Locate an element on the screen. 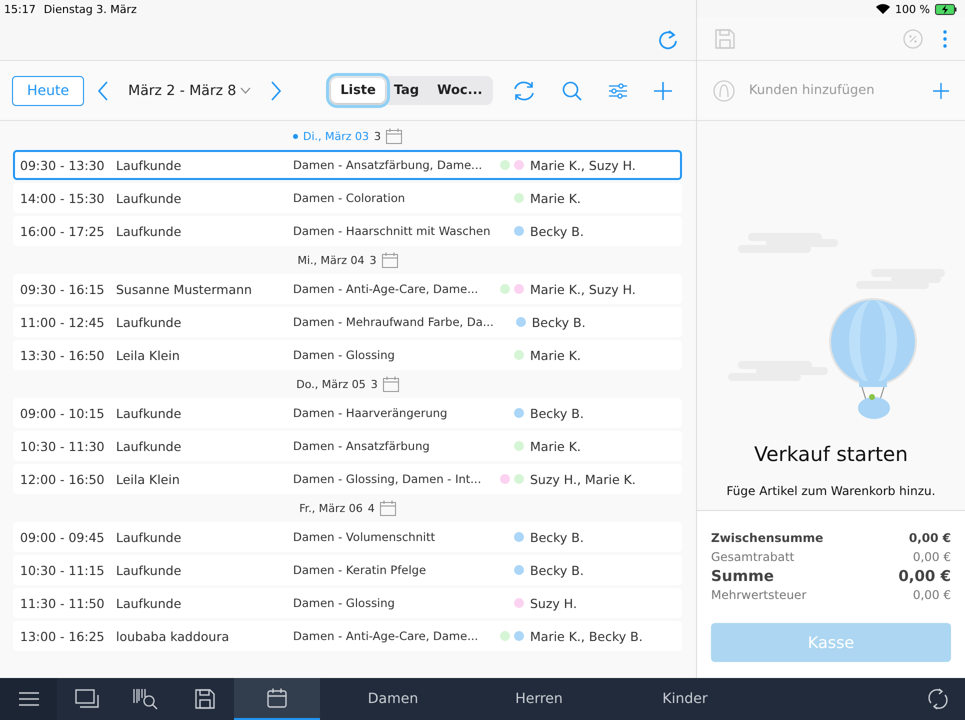 This screenshot has width=965, height=720. appointment-row: 09:00 - 10:15 Laufkunde Damen - Haarverängerung Becky B. is located at coordinates (347, 413).